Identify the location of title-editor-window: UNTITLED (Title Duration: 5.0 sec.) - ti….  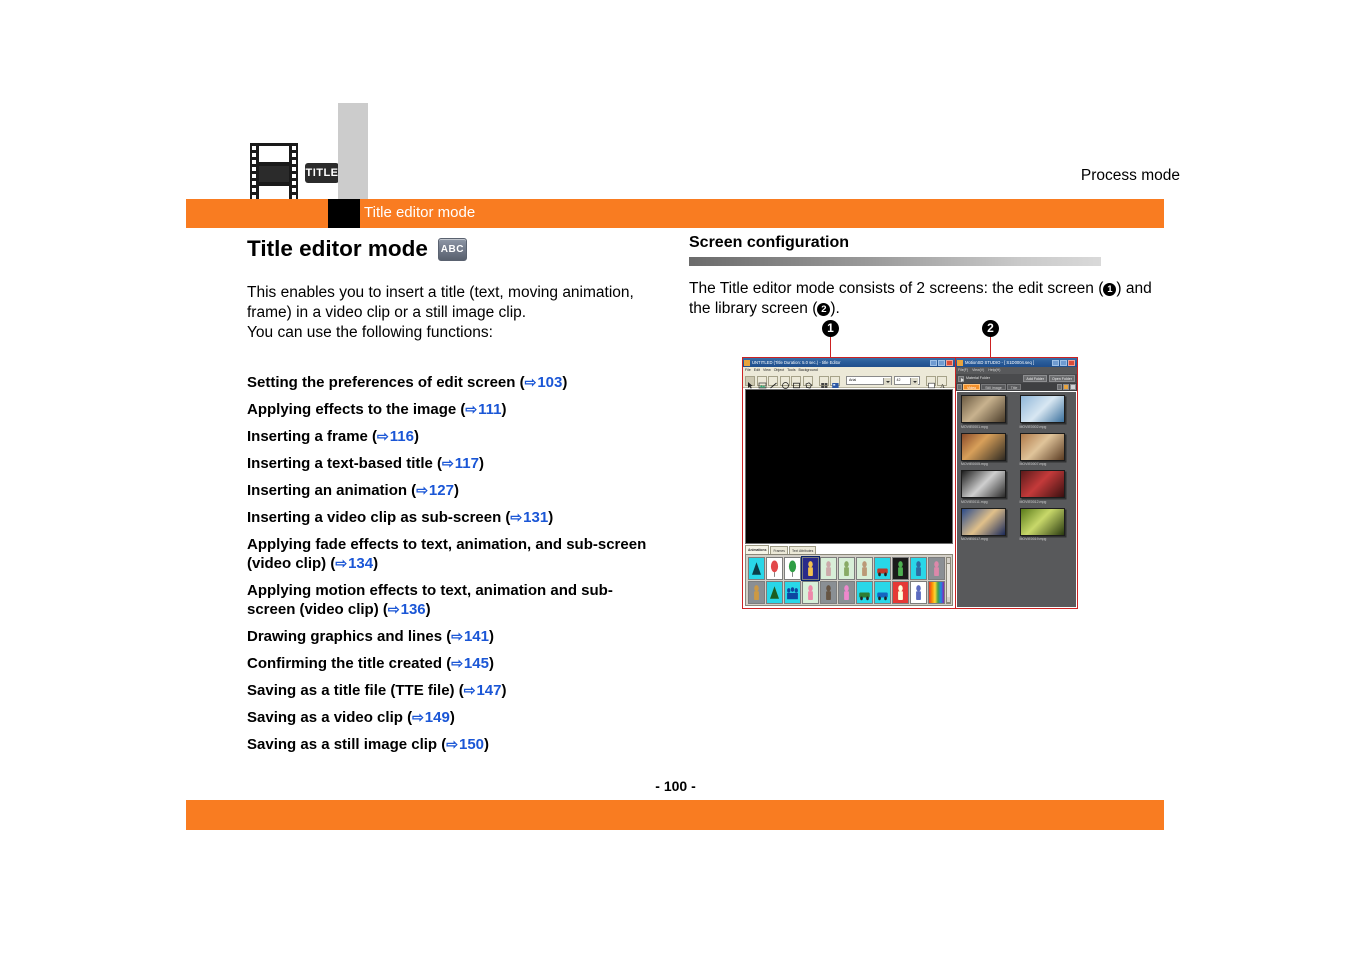
(849, 483).